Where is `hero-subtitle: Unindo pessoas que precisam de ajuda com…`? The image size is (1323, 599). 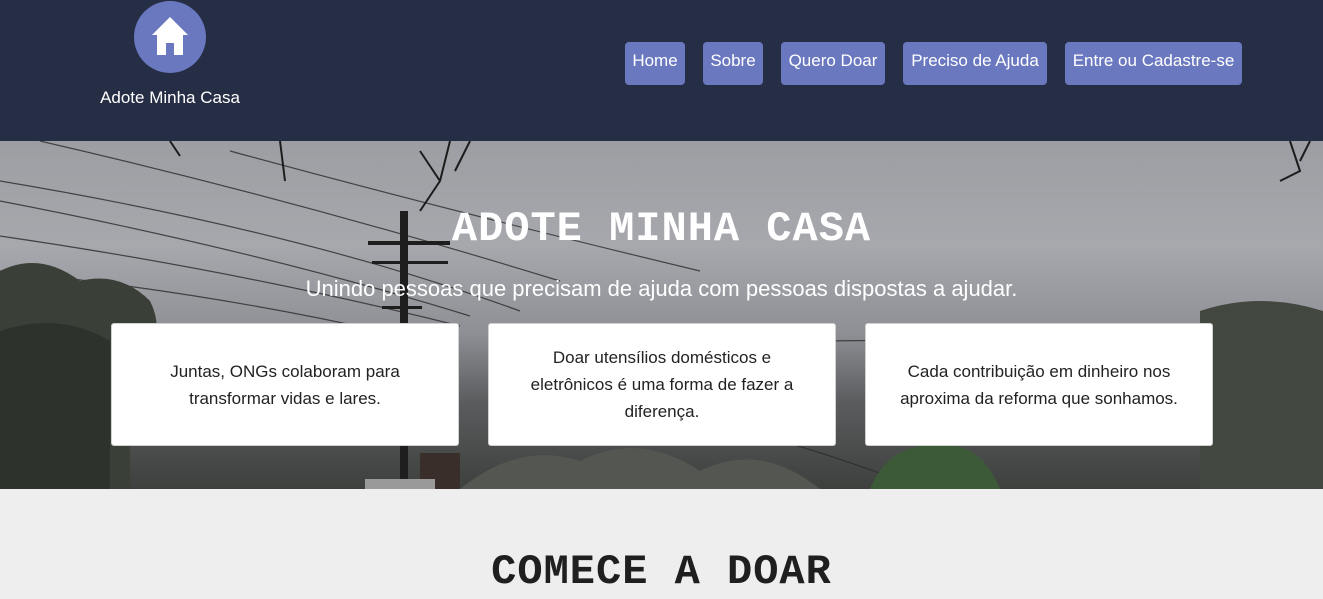 hero-subtitle: Unindo pessoas que precisam de ajuda com… is located at coordinates (661, 288).